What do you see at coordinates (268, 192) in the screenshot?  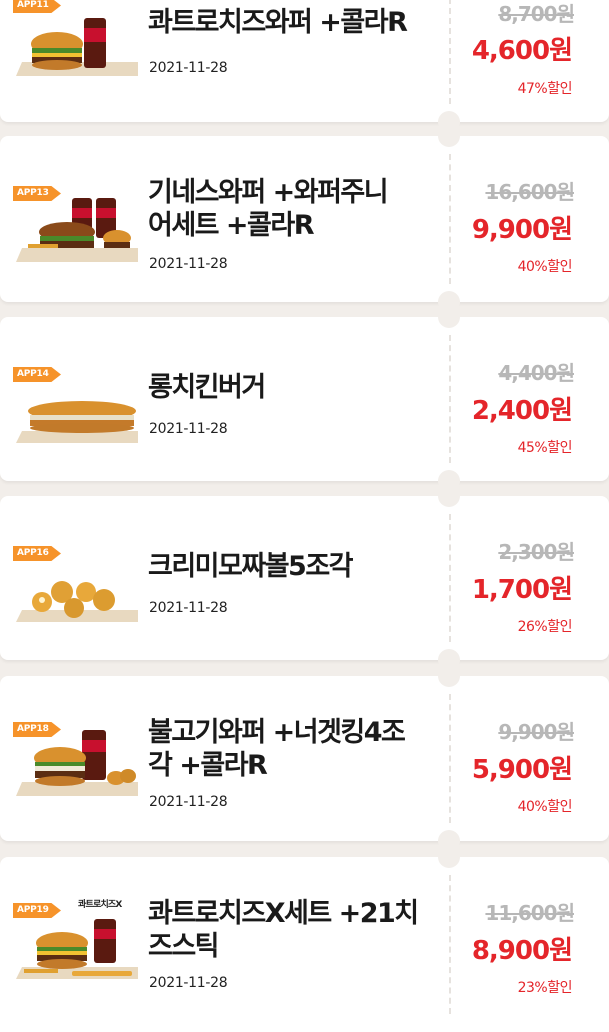 I see `coupon-title-line: 기네스와퍼 +와퍼주니` at bounding box center [268, 192].